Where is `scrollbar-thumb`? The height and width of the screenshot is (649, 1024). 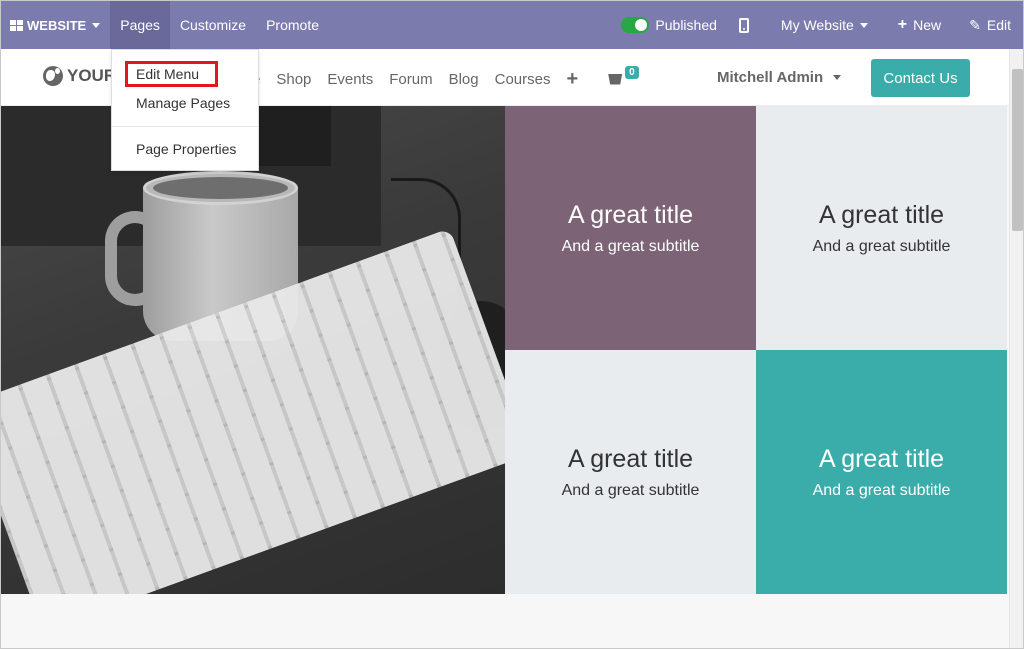
scrollbar-thumb is located at coordinates (1017, 150).